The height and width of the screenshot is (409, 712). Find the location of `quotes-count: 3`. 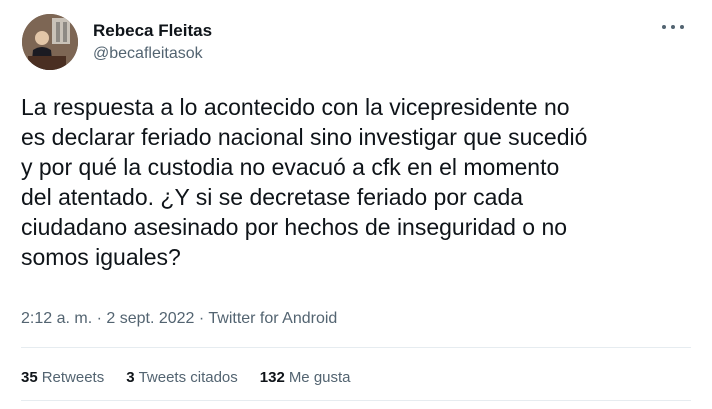

quotes-count: 3 is located at coordinates (130, 377).